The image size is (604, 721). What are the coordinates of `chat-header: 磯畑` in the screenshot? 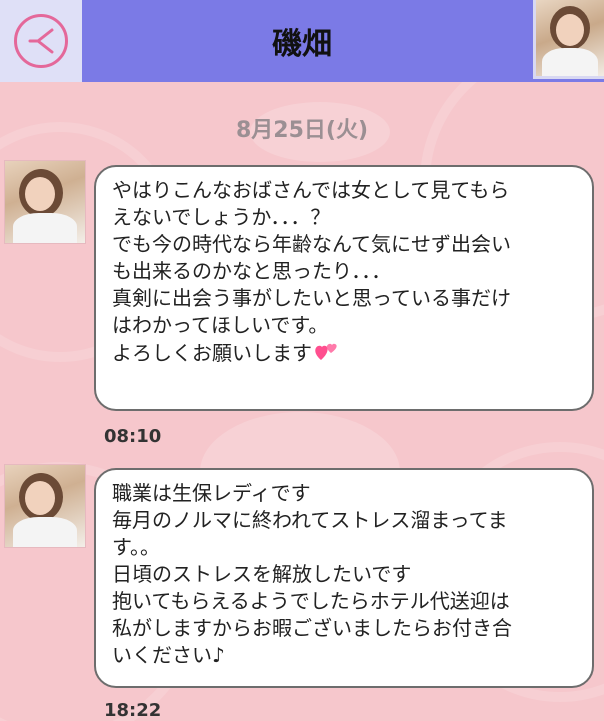 It's located at (302, 41).